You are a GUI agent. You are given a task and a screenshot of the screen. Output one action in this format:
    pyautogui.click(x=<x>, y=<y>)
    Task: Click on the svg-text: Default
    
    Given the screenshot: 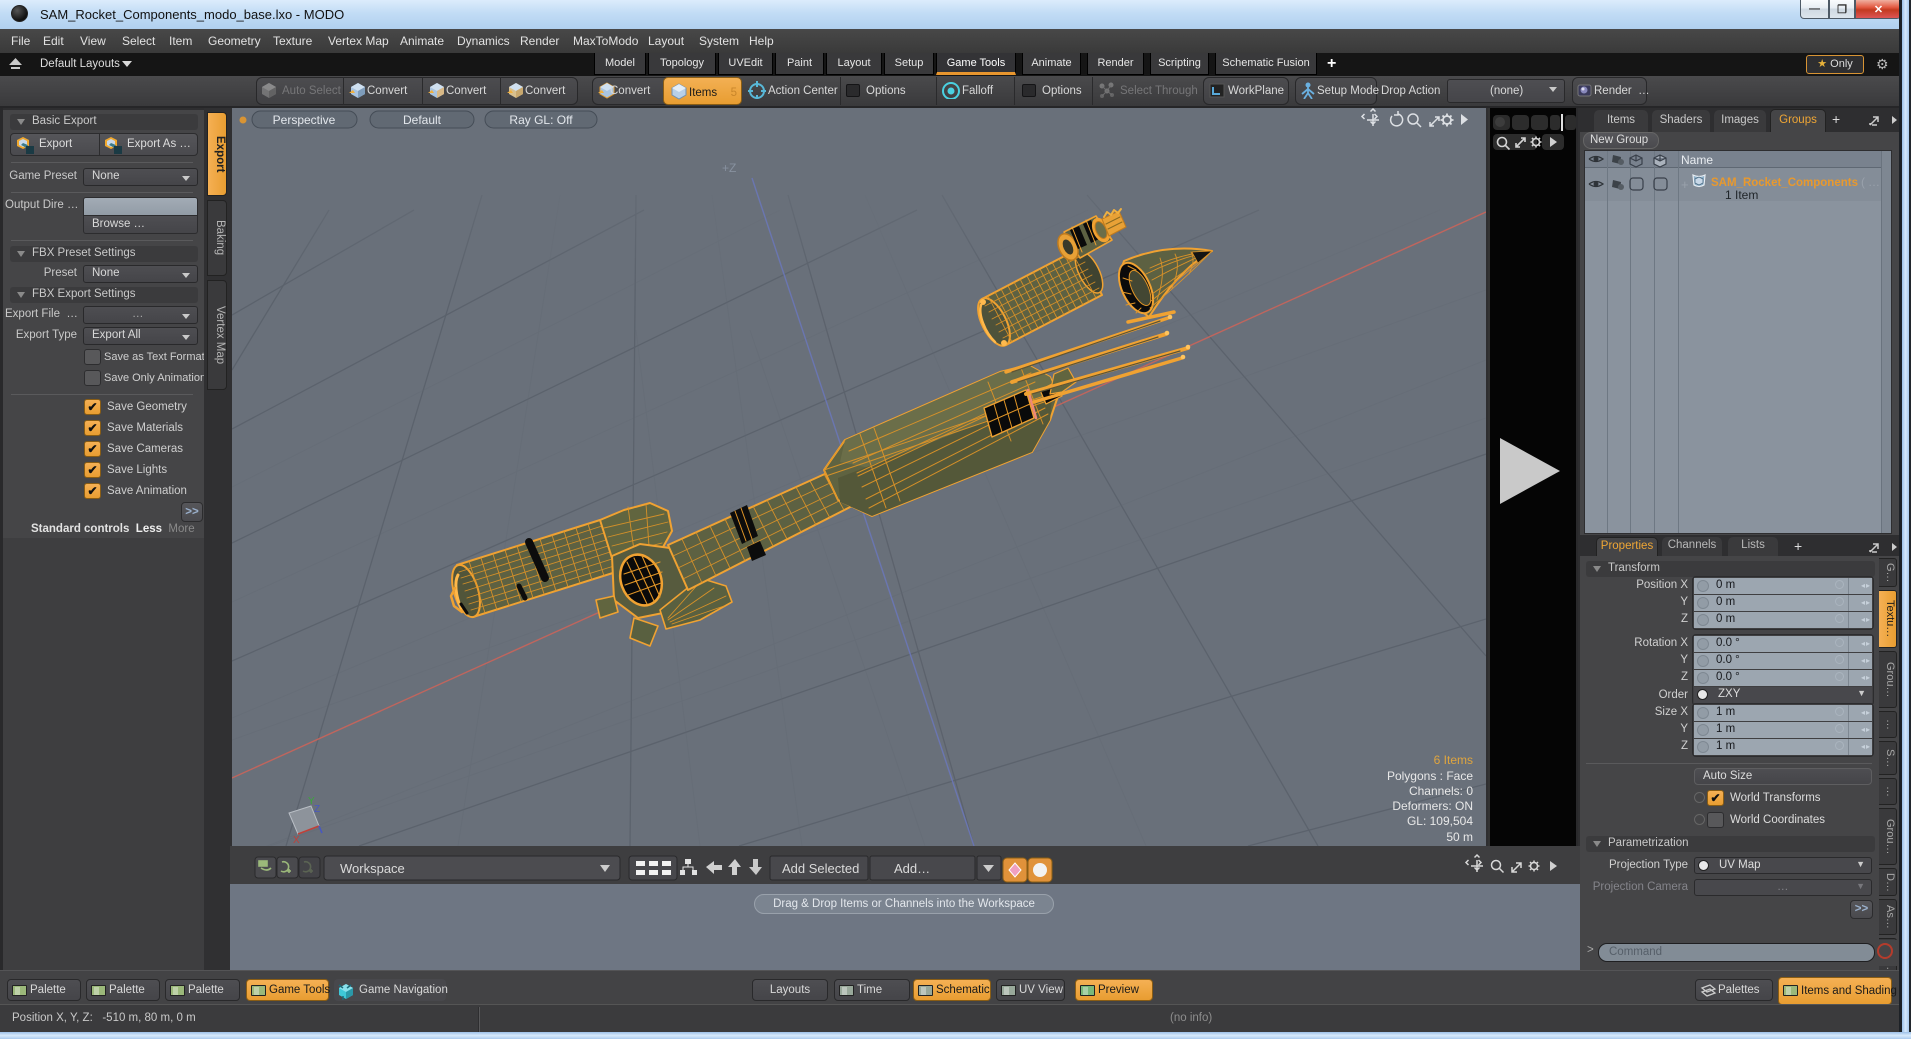 What is the action you would take?
    pyautogui.click(x=422, y=120)
    